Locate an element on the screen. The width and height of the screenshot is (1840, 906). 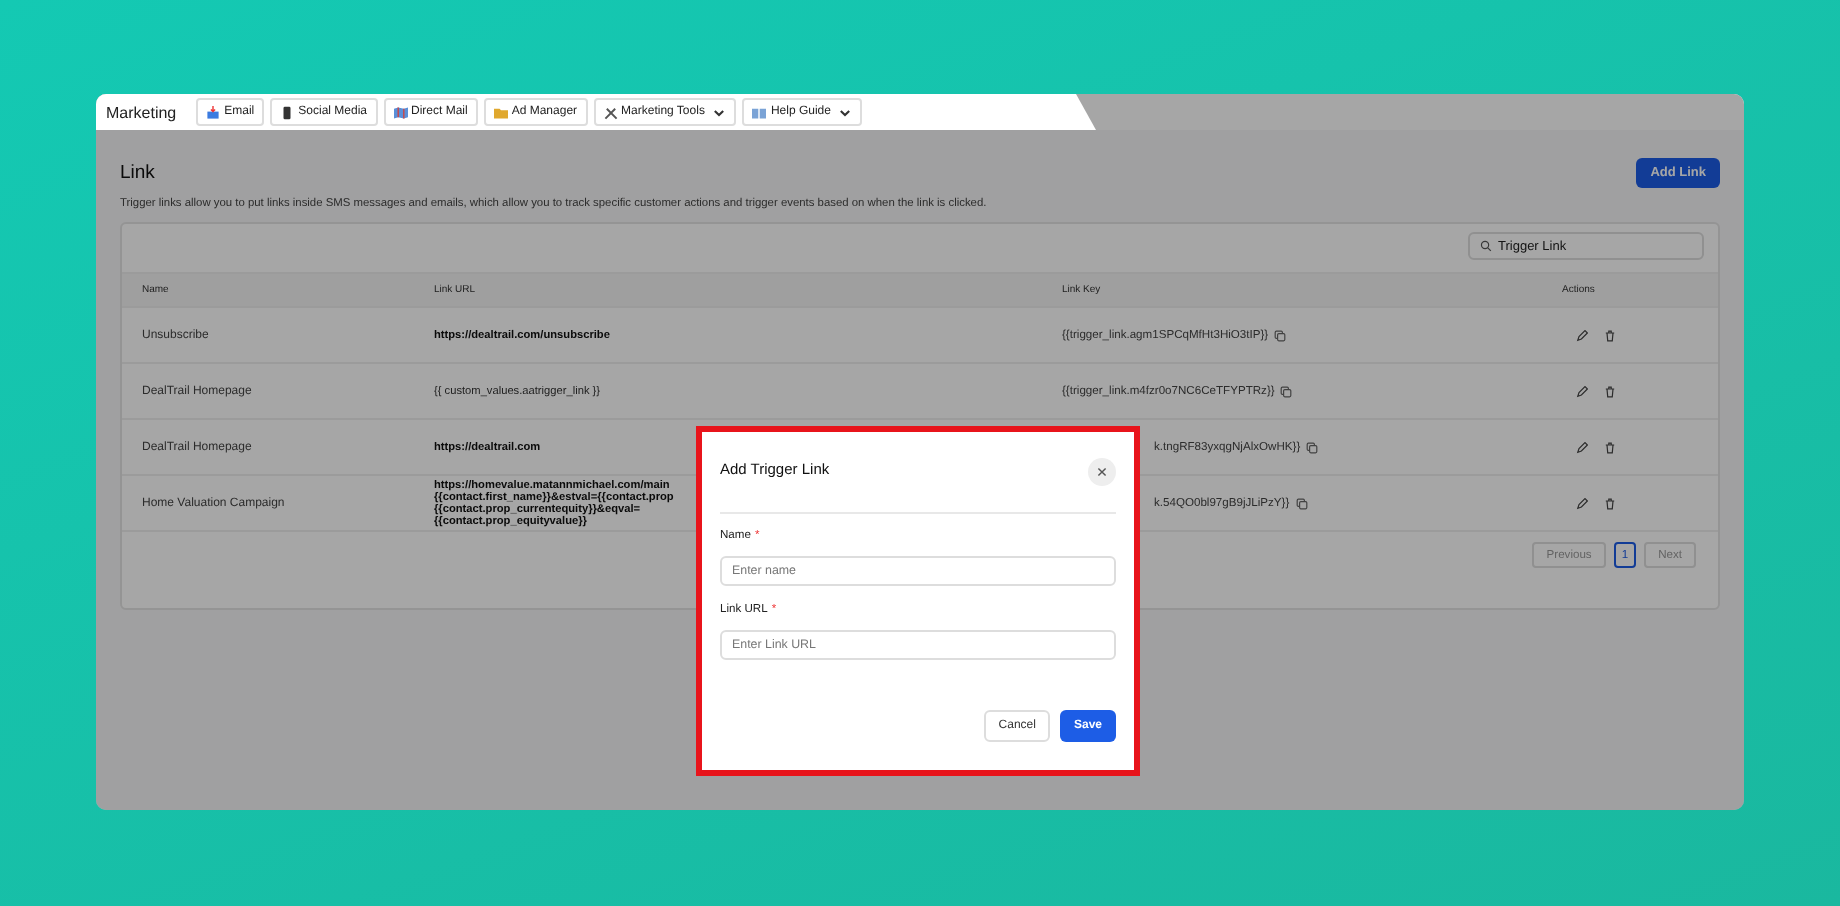
map-icon is located at coordinates (400, 112).